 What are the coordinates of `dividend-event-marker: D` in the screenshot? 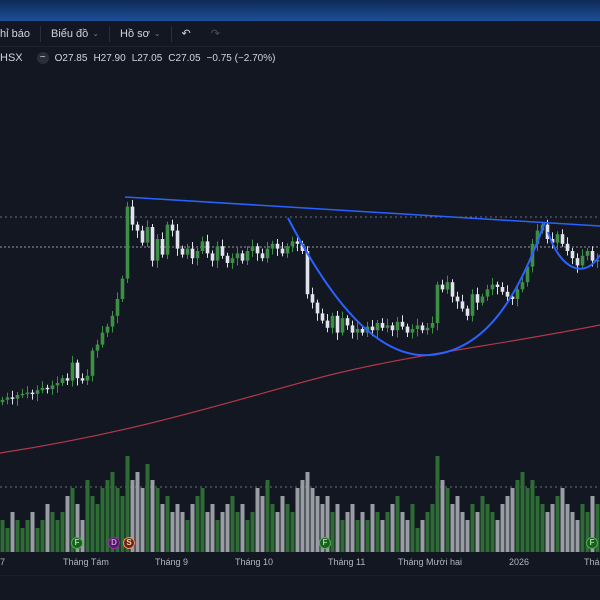 It's located at (114, 543).